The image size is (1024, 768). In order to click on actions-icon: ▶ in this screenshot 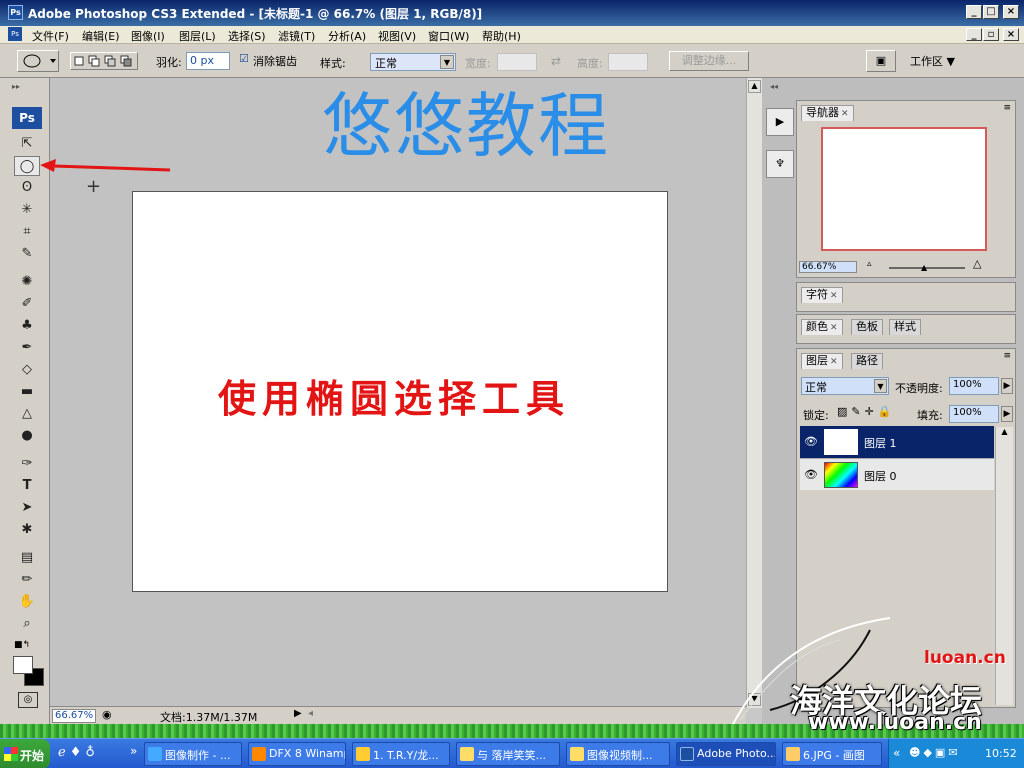, I will do `click(780, 122)`.